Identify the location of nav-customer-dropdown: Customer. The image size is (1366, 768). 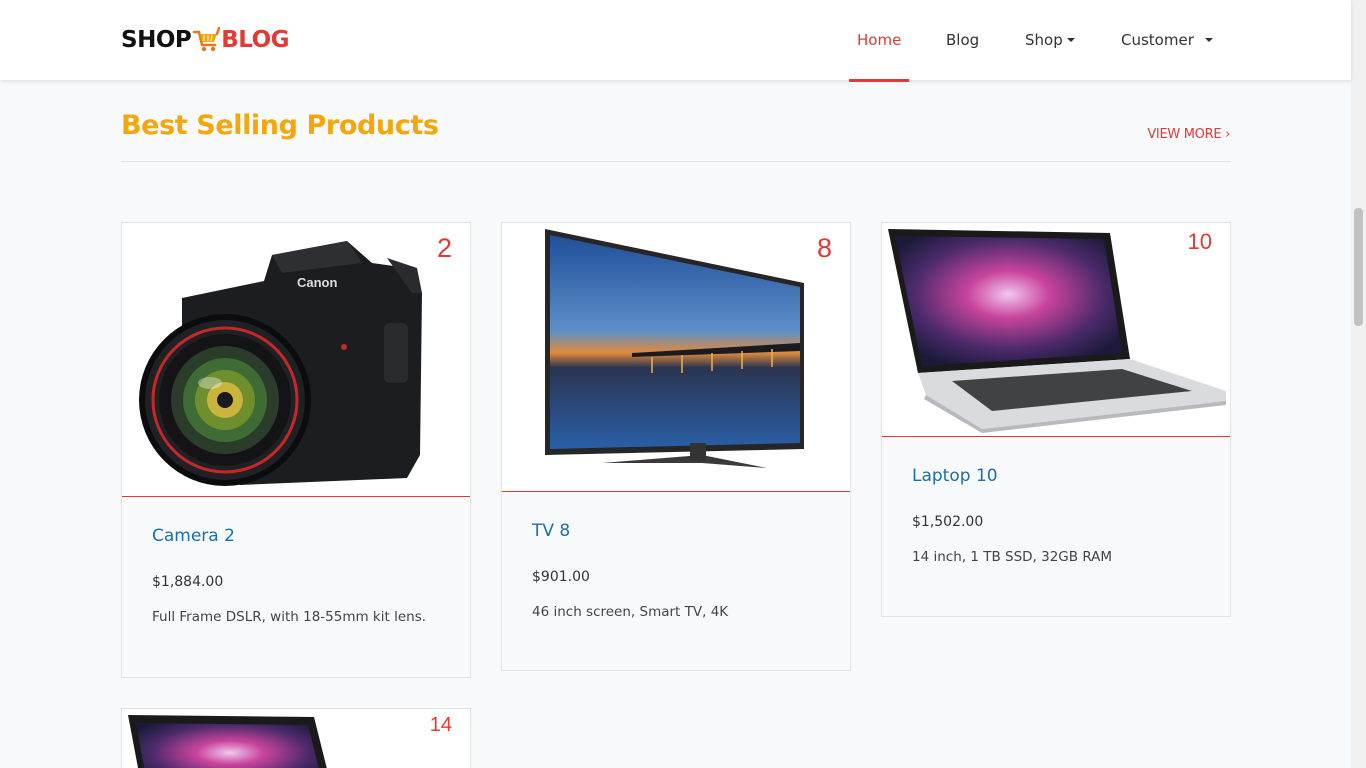
(1167, 40).